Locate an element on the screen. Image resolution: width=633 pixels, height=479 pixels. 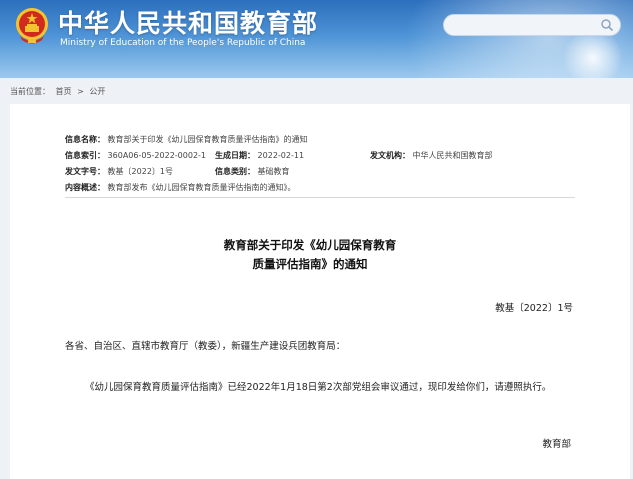
meta-row-name: 信息名称： 教育部关于印发《幼儿园保育教育质量评估指南》的通知 is located at coordinates (186, 139).